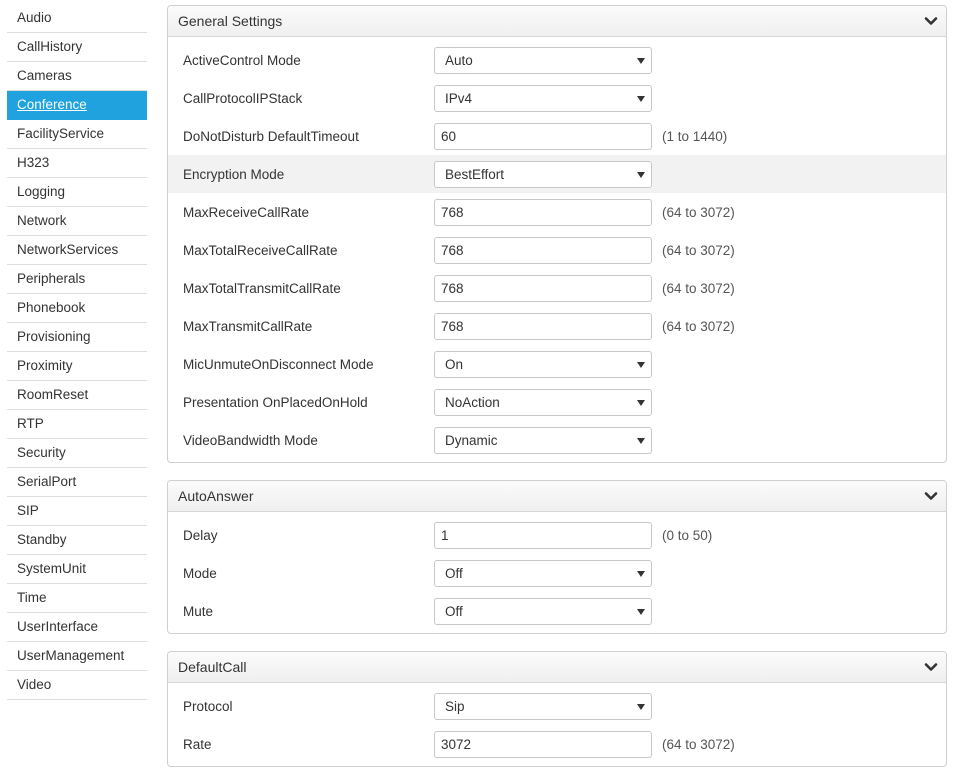 This screenshot has height=784, width=954. Describe the element at coordinates (197, 744) in the screenshot. I see `setting-label: Rate` at that location.